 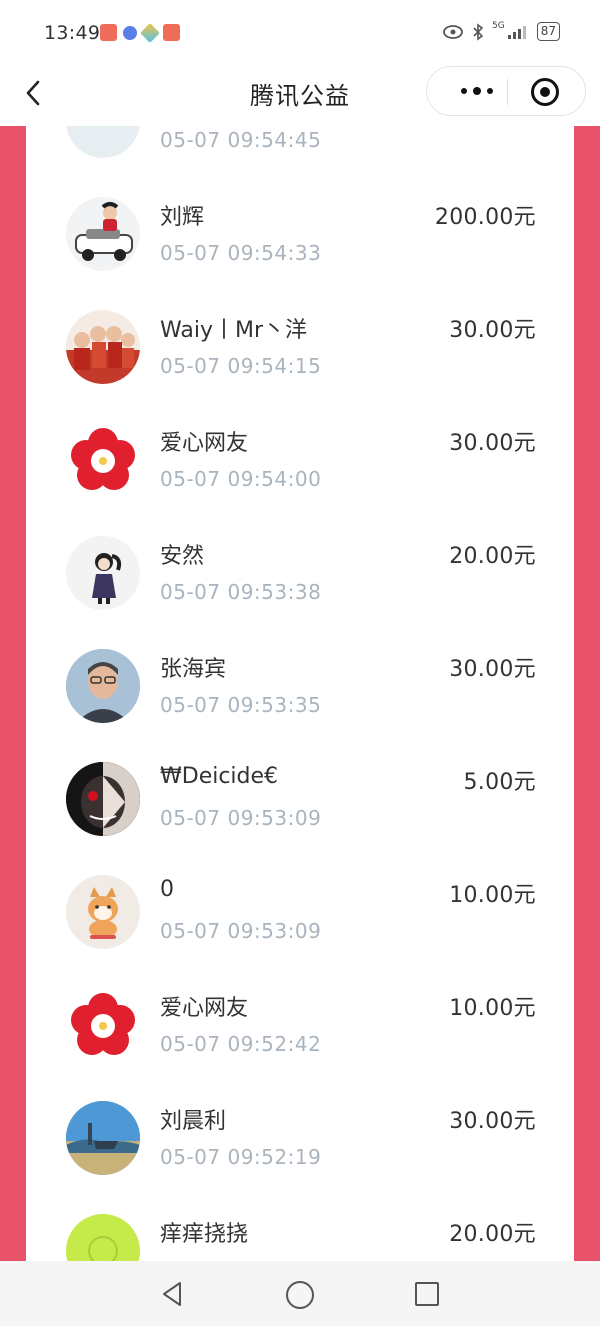 I want to click on list-item: 爱心网友 30.00元 05-07 09:54:00, so click(x=300, y=461).